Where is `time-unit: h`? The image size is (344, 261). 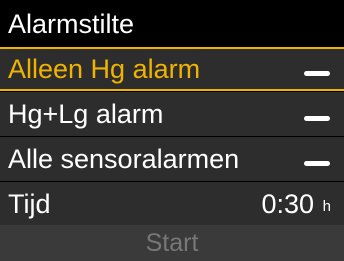 time-unit: h is located at coordinates (326, 206).